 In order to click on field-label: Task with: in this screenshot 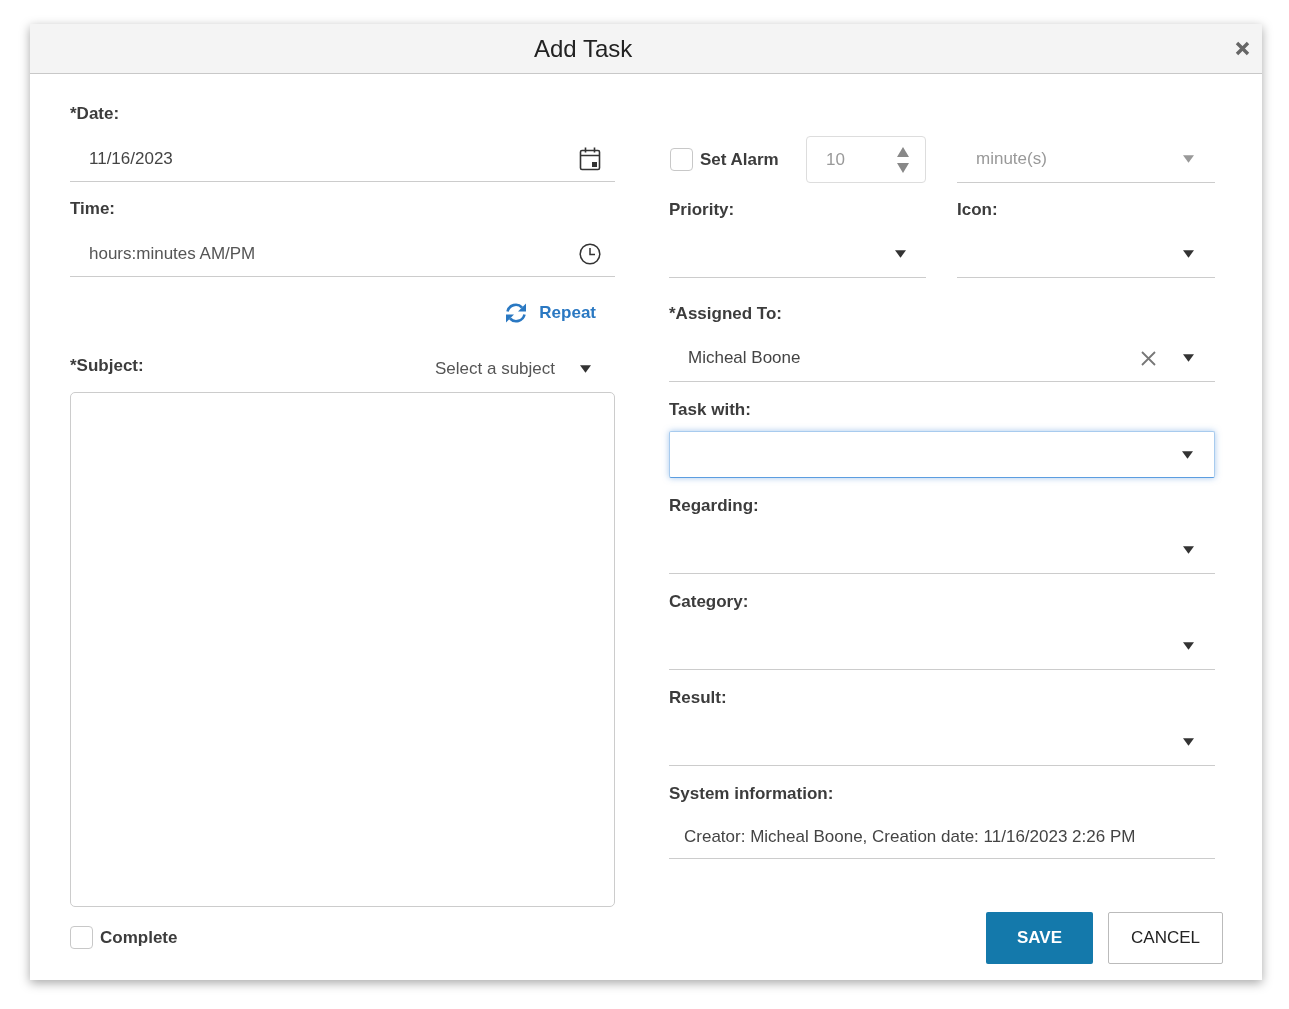, I will do `click(710, 410)`.